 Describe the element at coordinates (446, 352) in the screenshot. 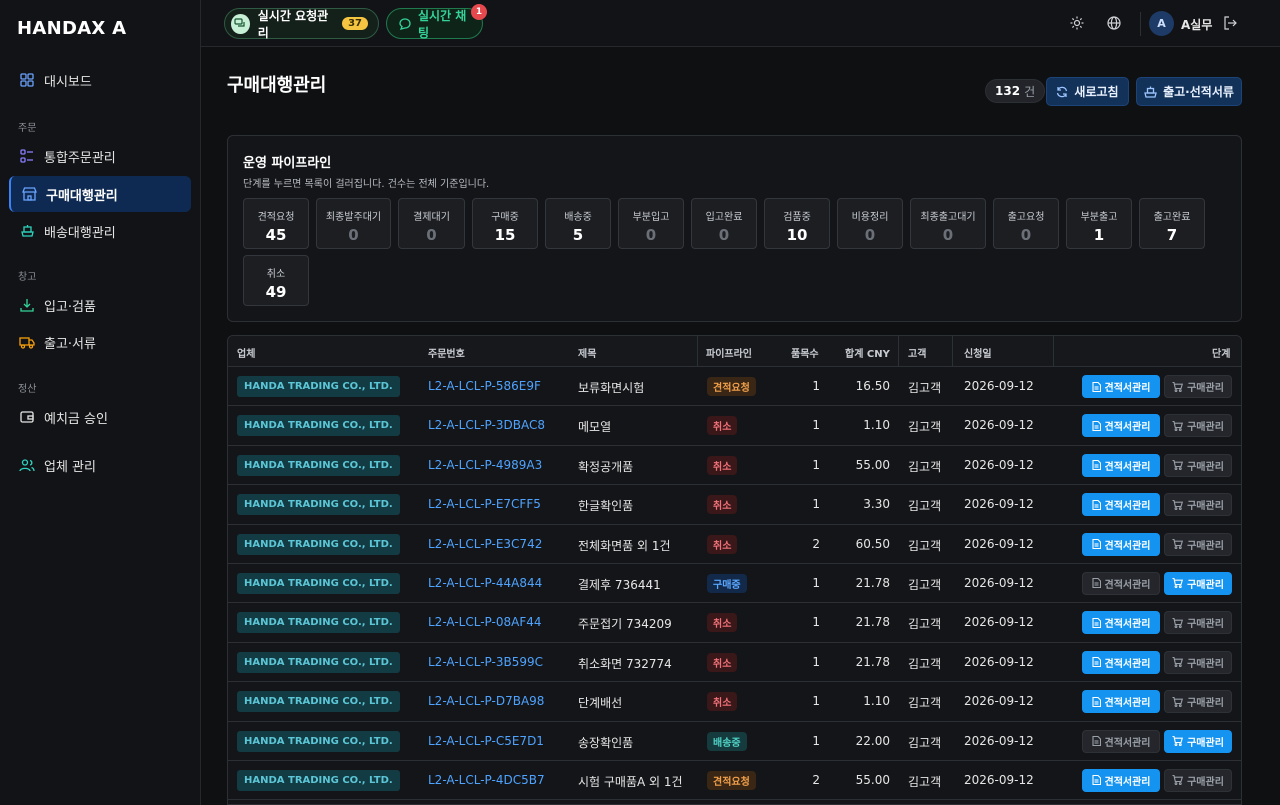

I see `th-order-no: 주문번호` at that location.